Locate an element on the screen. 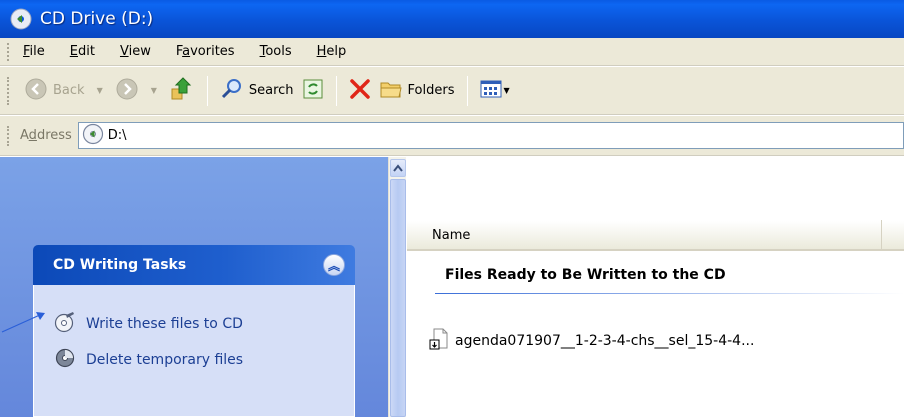 Image resolution: width=904 pixels, height=417 pixels. chevron-up-icon is located at coordinates (398, 168).